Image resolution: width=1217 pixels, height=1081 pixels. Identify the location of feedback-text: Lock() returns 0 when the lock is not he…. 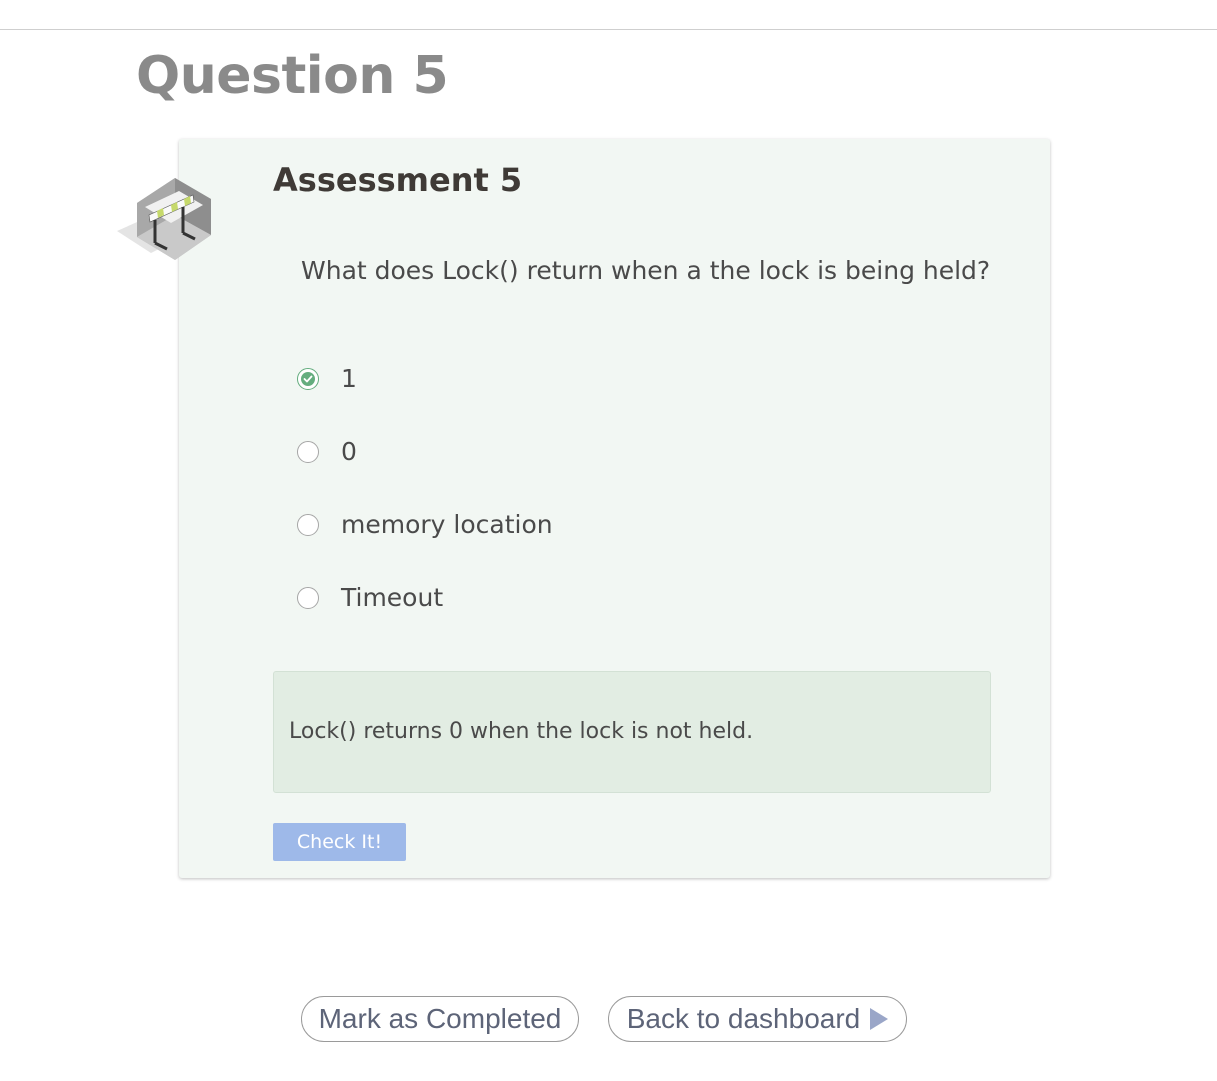
(521, 731).